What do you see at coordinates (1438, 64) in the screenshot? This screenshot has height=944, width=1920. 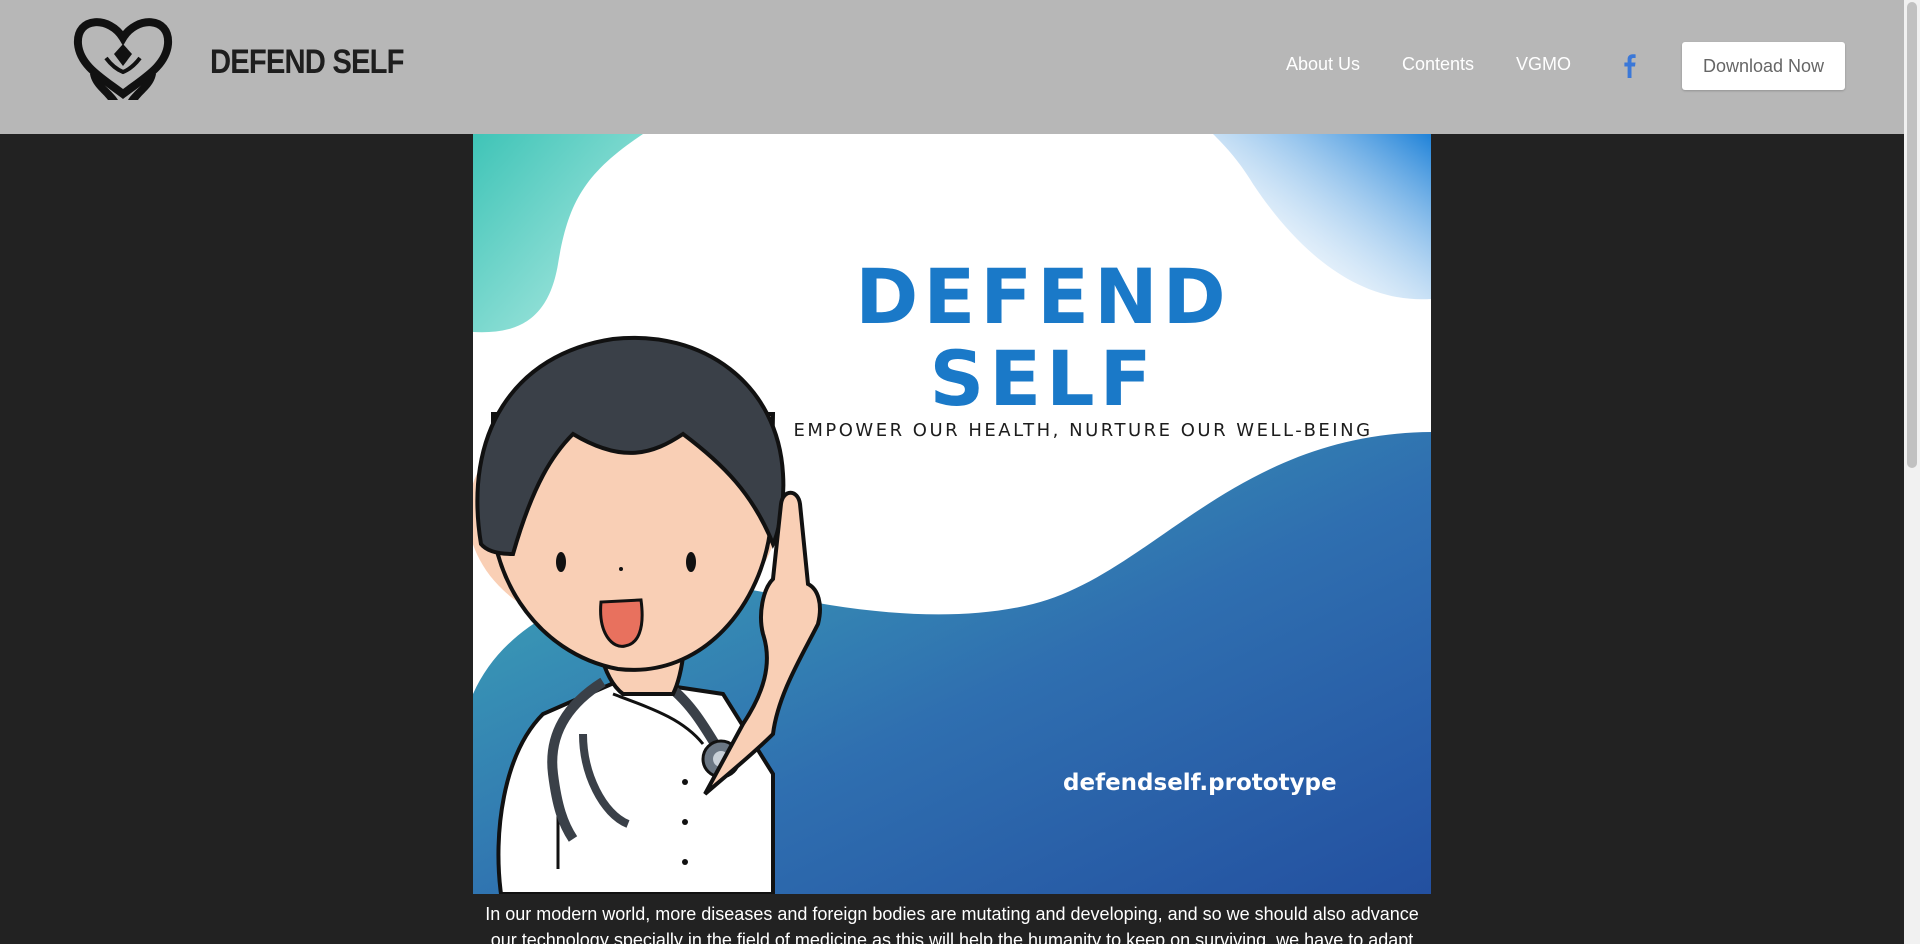 I see `nav-contents: Contents` at bounding box center [1438, 64].